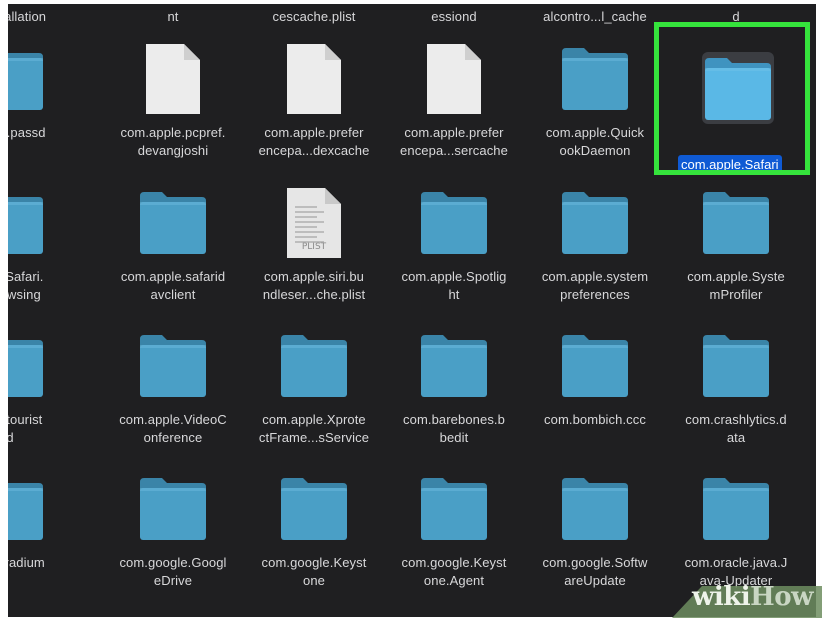  What do you see at coordinates (314, 429) in the screenshot?
I see `item-label: com.apple.Xprote ctFrame...sService` at bounding box center [314, 429].